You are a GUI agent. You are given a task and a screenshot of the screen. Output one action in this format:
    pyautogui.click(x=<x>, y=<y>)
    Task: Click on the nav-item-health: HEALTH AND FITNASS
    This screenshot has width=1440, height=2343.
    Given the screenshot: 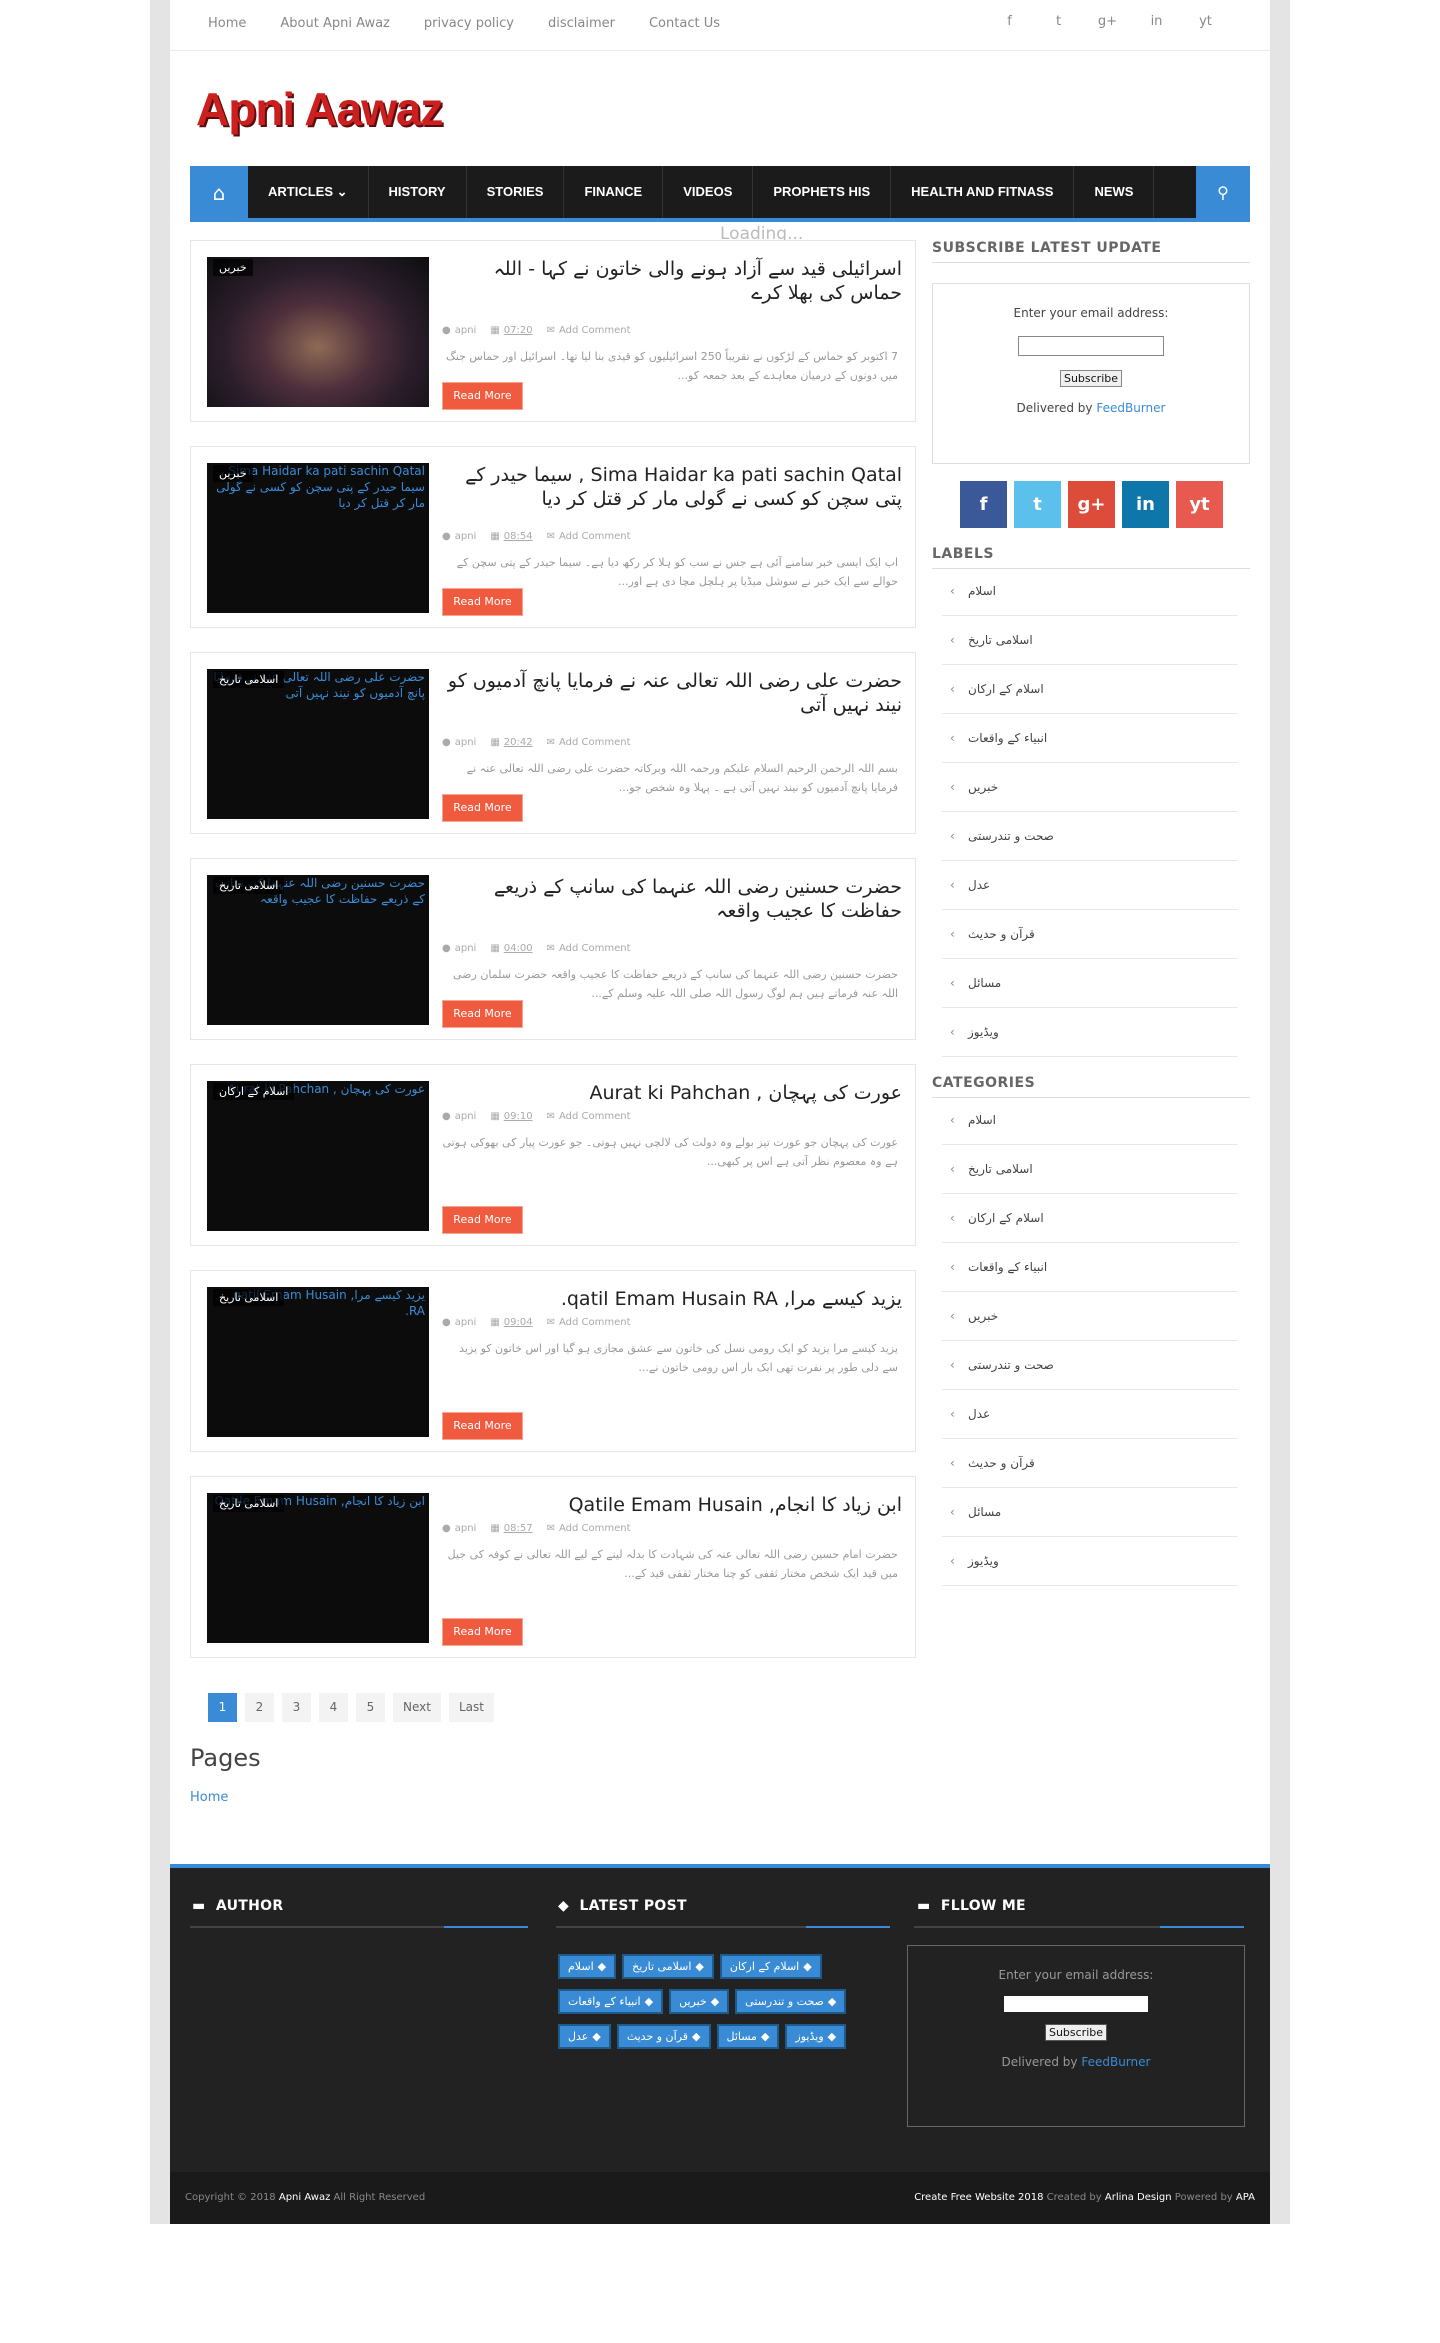 What is the action you would take?
    pyautogui.click(x=983, y=192)
    